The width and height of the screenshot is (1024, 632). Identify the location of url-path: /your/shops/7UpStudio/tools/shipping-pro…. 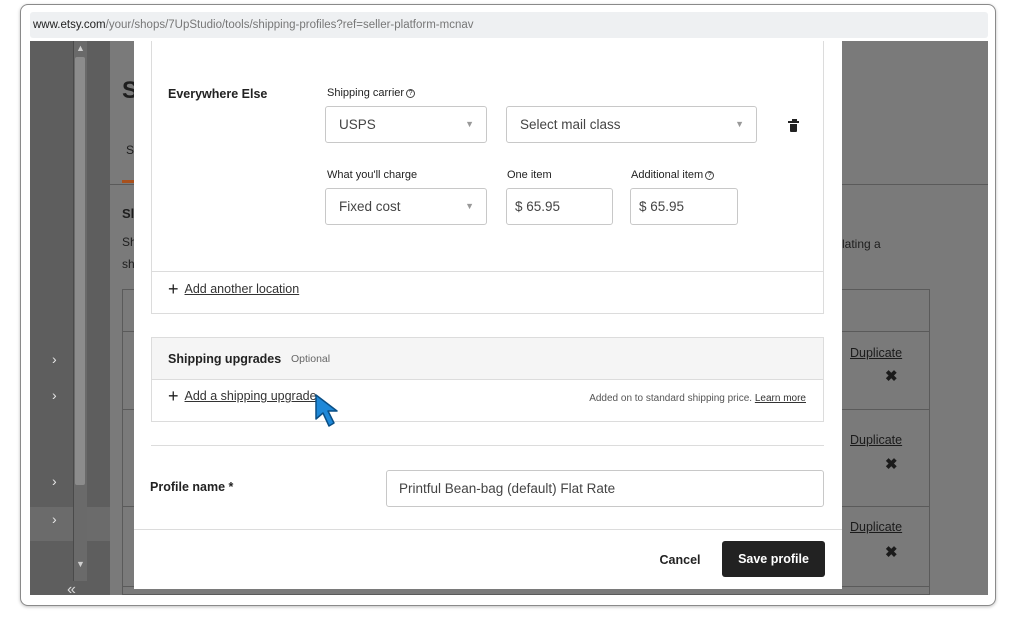
(289, 25).